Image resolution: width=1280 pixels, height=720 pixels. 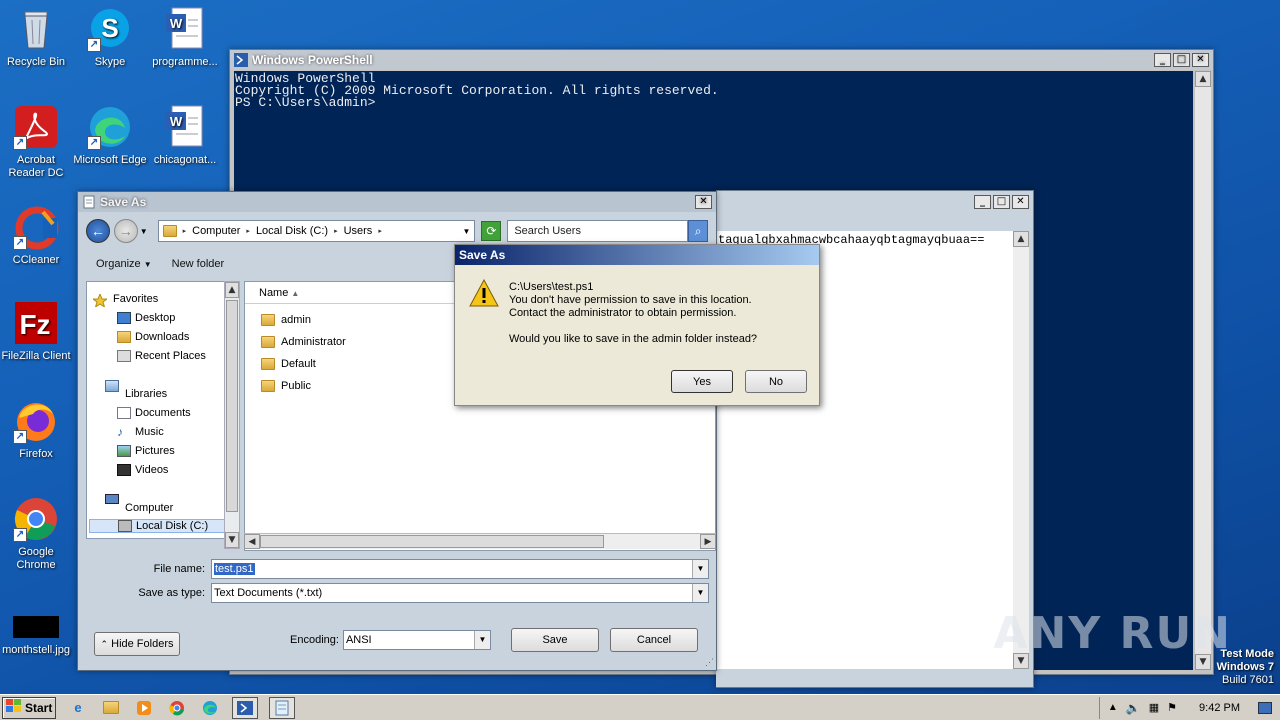 What do you see at coordinates (397, 202) in the screenshot?
I see `save-as-titlebar: Save As ✕` at bounding box center [397, 202].